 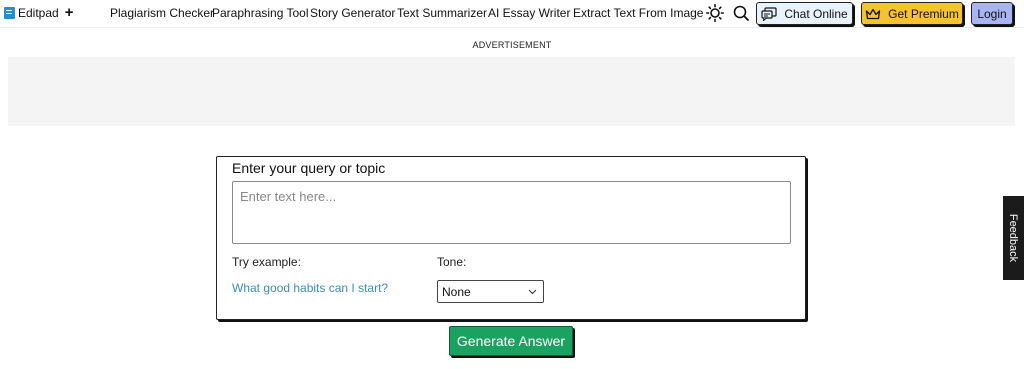 I want to click on generate-answer-button: Generate Answer, so click(x=511, y=341).